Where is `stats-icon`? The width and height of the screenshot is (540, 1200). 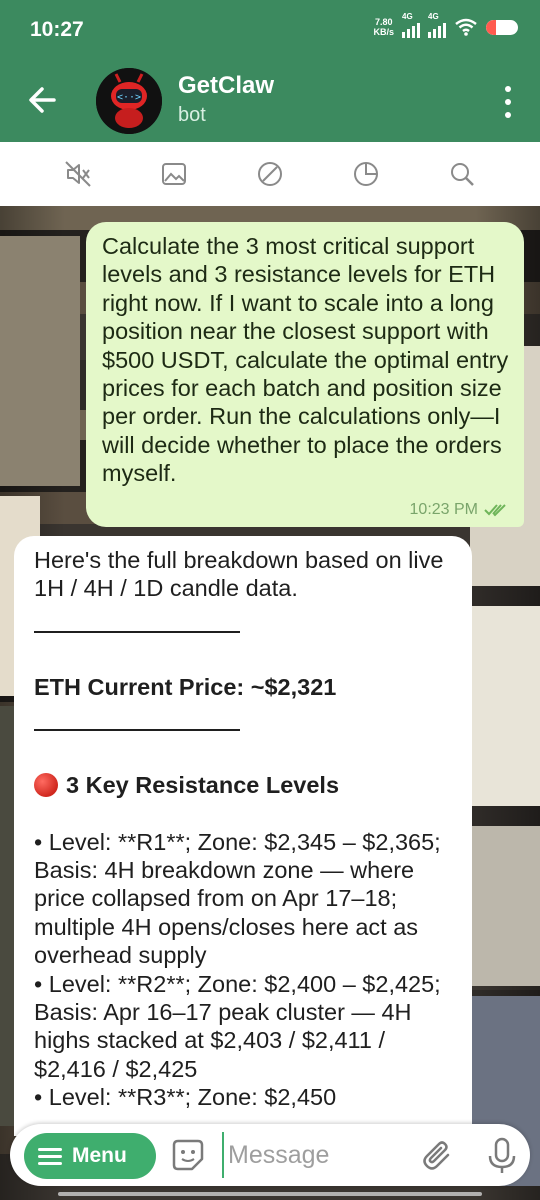
stats-icon is located at coordinates (366, 174).